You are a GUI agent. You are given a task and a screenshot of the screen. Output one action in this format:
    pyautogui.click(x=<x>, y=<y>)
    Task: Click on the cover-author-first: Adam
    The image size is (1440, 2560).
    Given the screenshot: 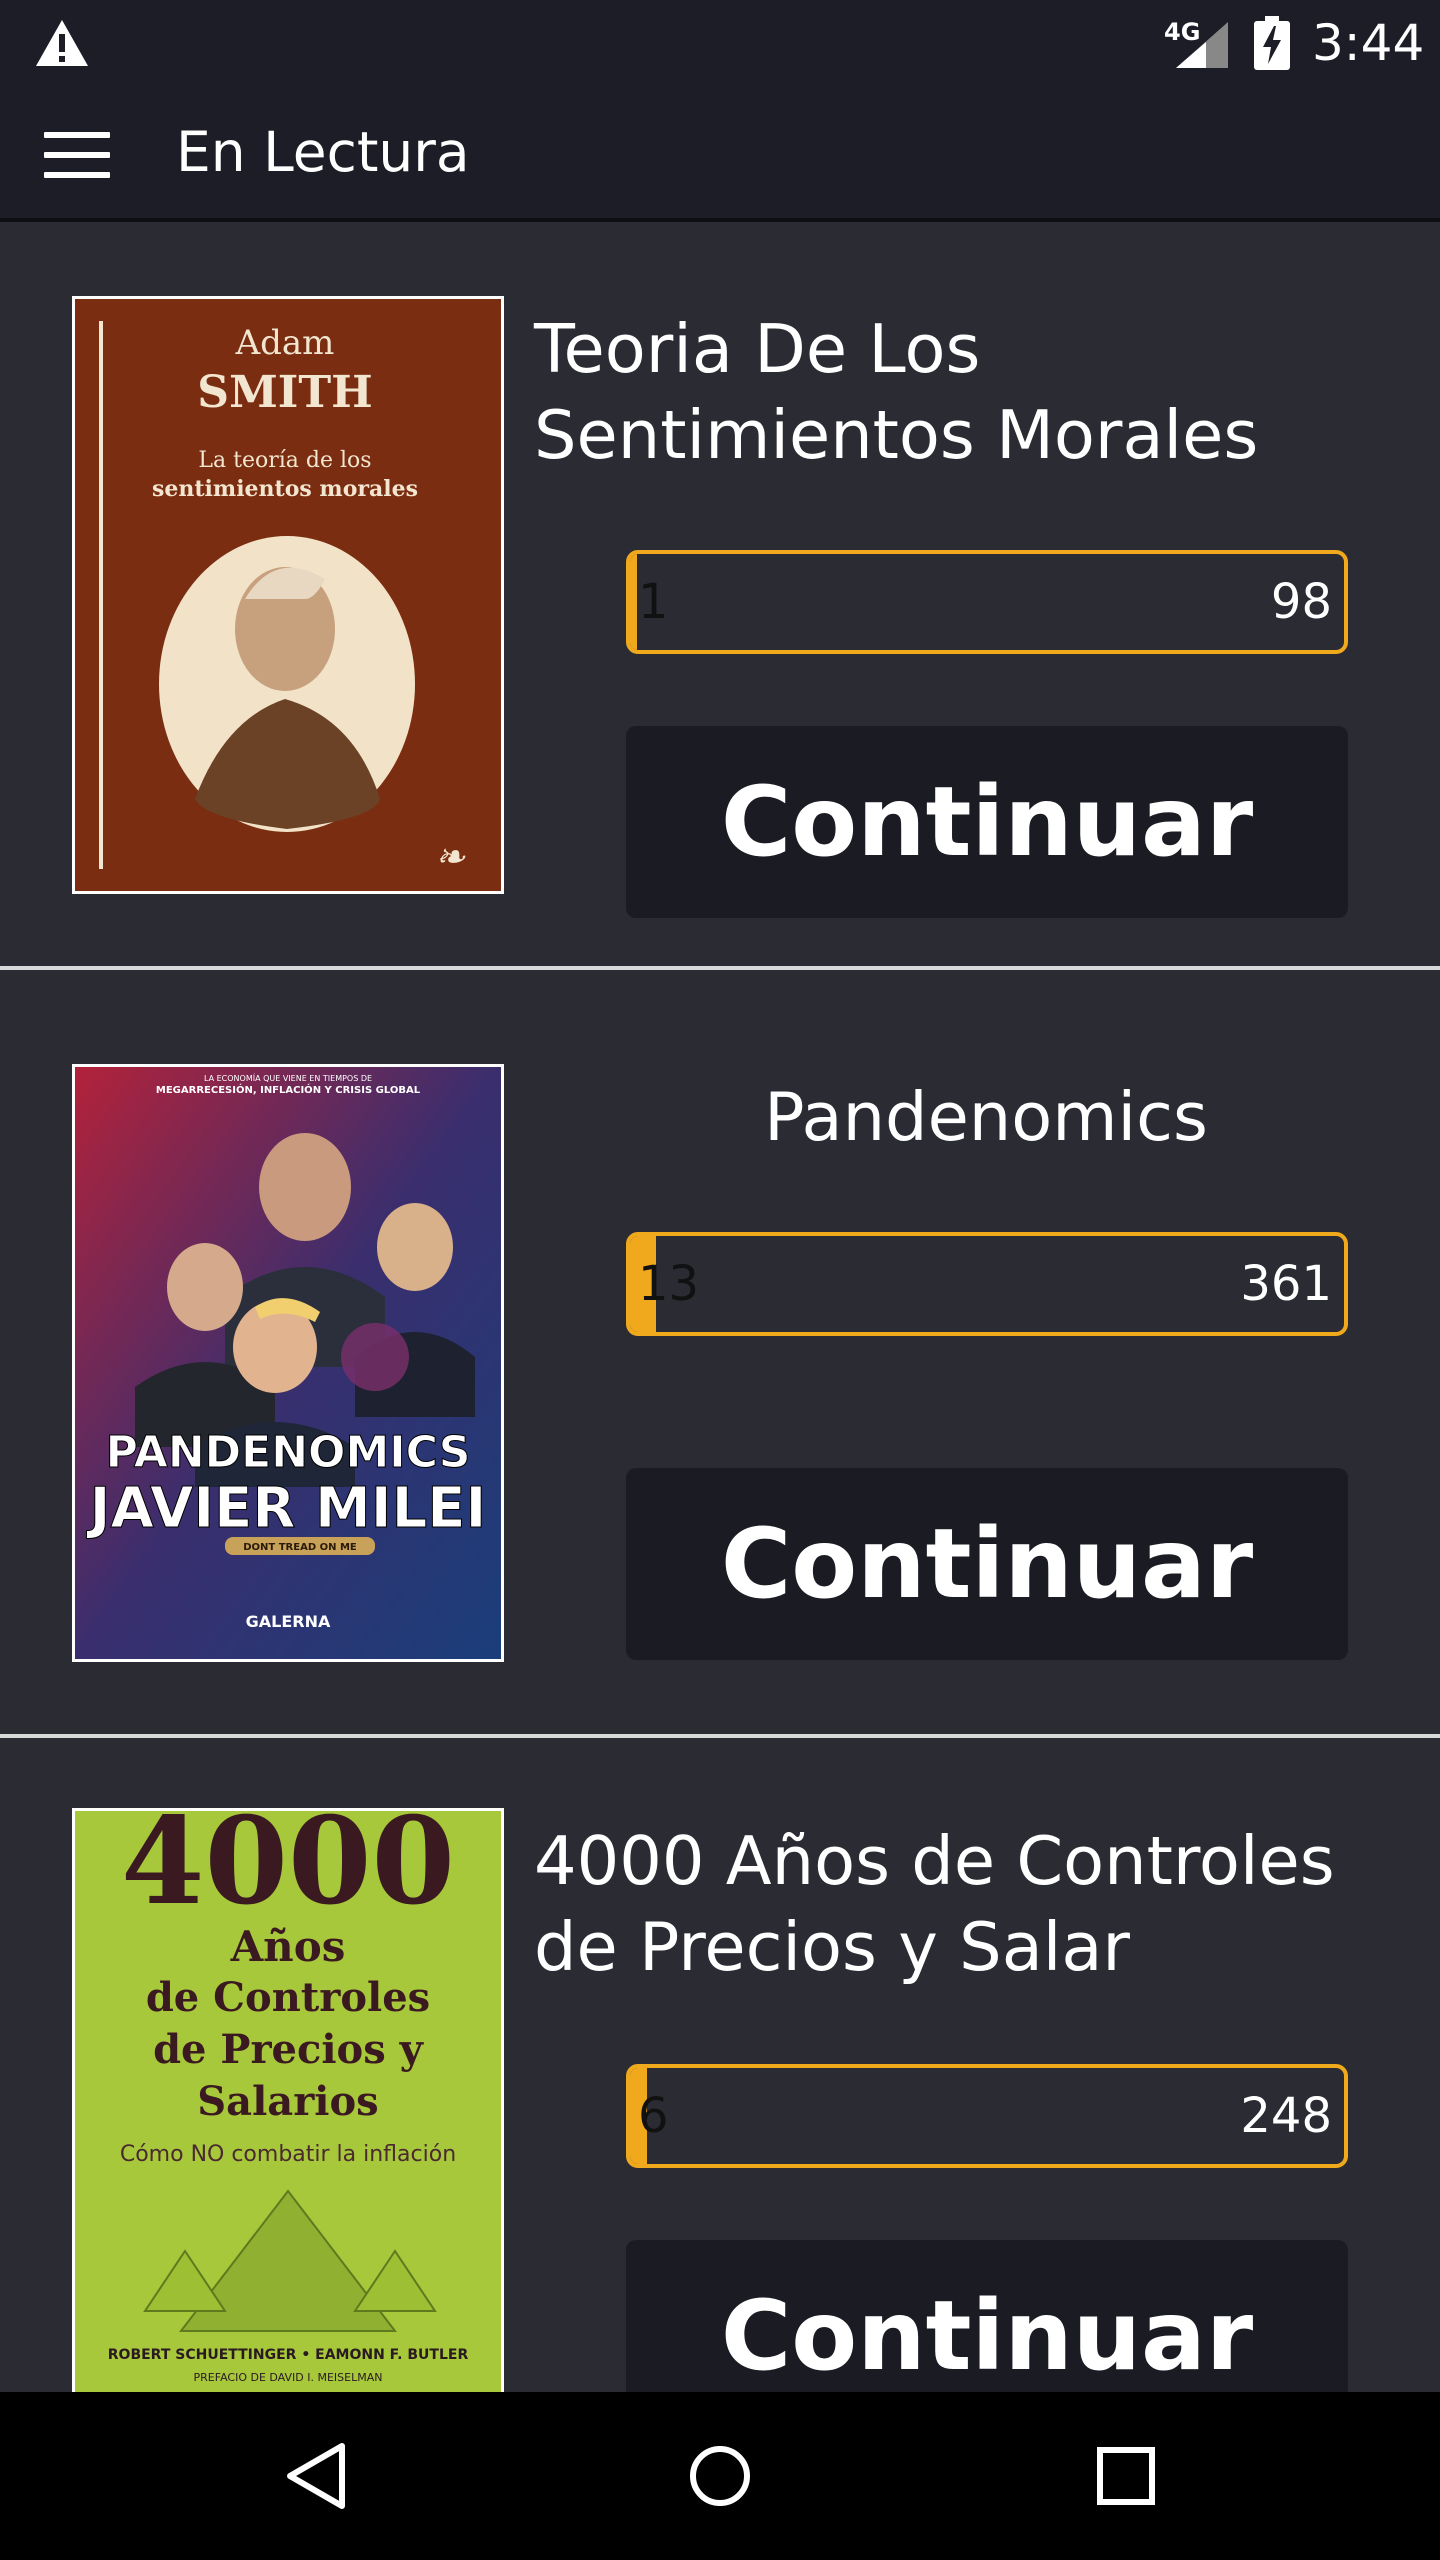 What is the action you would take?
    pyautogui.click(x=285, y=343)
    